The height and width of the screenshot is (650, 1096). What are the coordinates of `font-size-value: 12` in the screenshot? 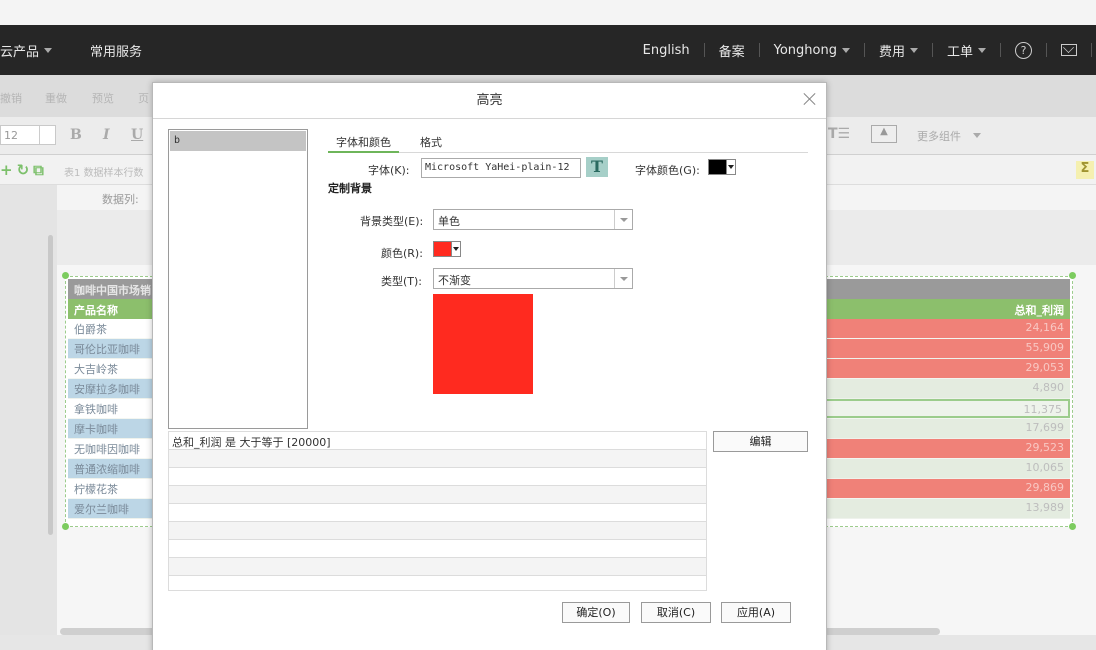 It's located at (11, 135).